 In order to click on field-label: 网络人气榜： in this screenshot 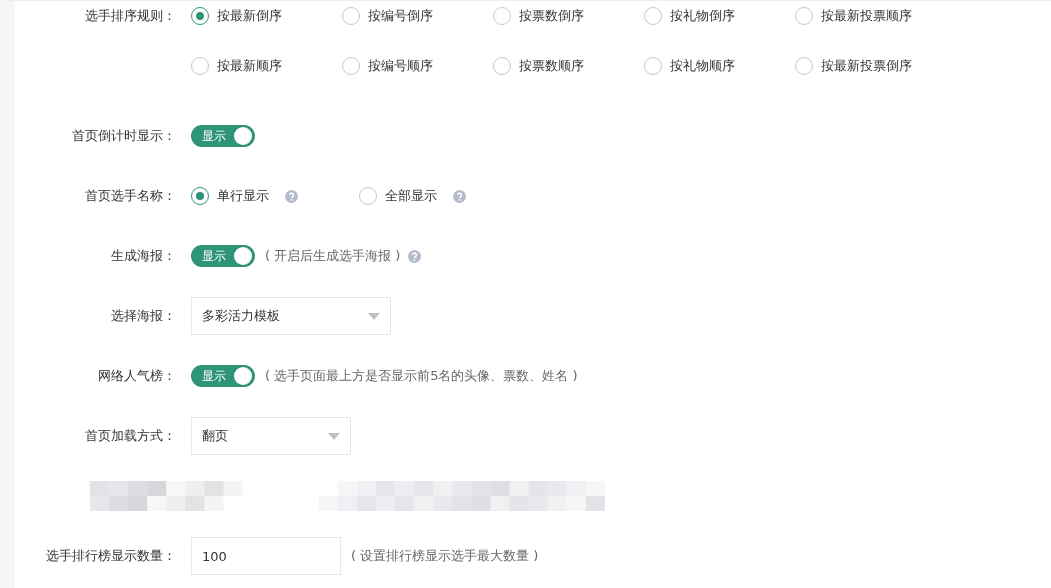, I will do `click(137, 376)`.